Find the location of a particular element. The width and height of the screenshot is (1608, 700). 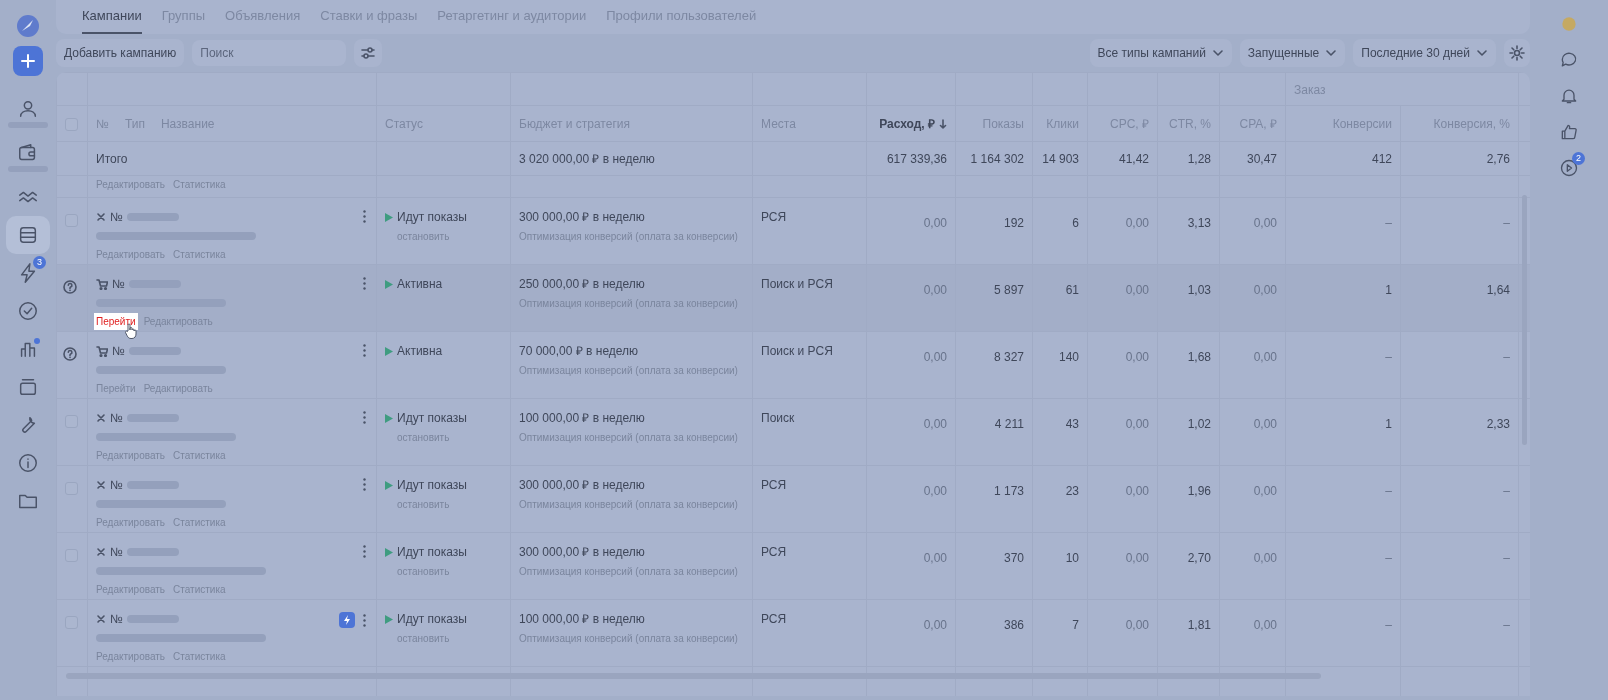

column-header: № is located at coordinates (102, 123).